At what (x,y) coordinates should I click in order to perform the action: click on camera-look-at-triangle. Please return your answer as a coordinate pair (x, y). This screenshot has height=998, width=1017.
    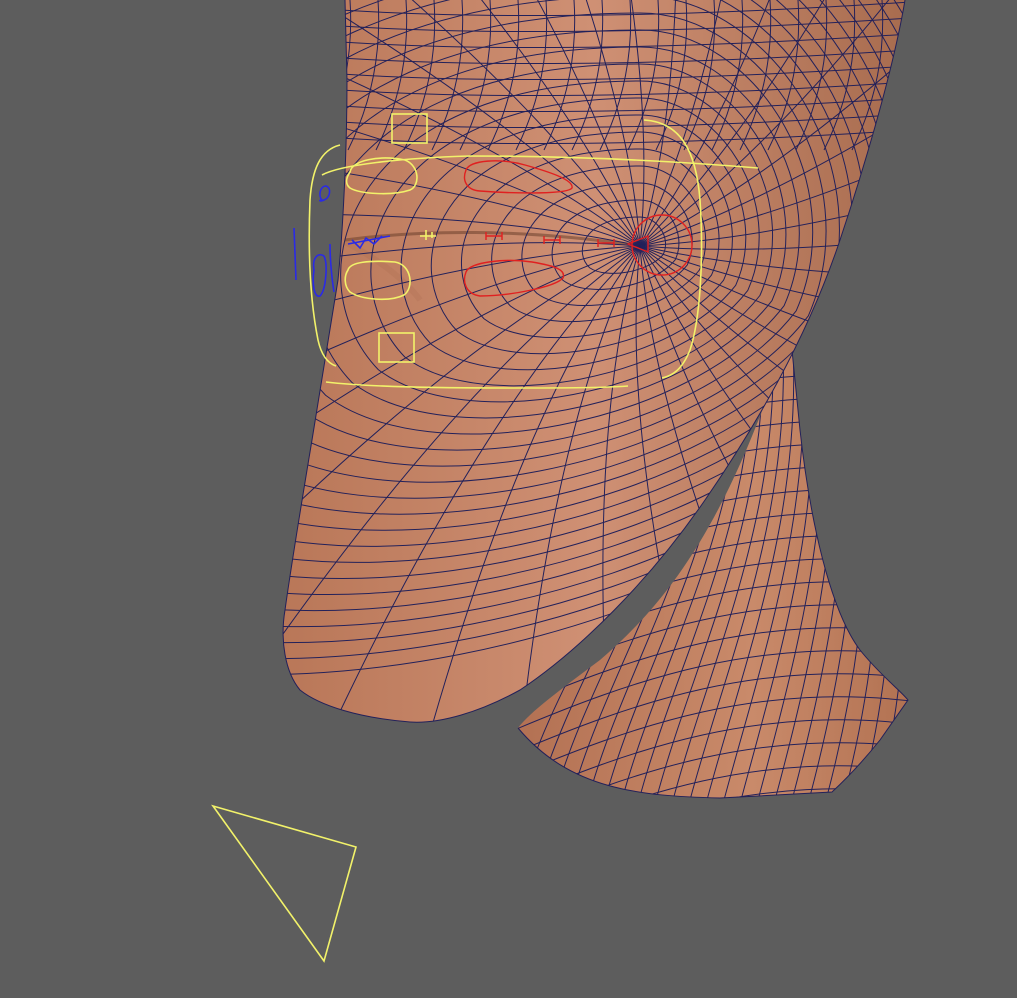
    Looking at the image, I should click on (284, 883).